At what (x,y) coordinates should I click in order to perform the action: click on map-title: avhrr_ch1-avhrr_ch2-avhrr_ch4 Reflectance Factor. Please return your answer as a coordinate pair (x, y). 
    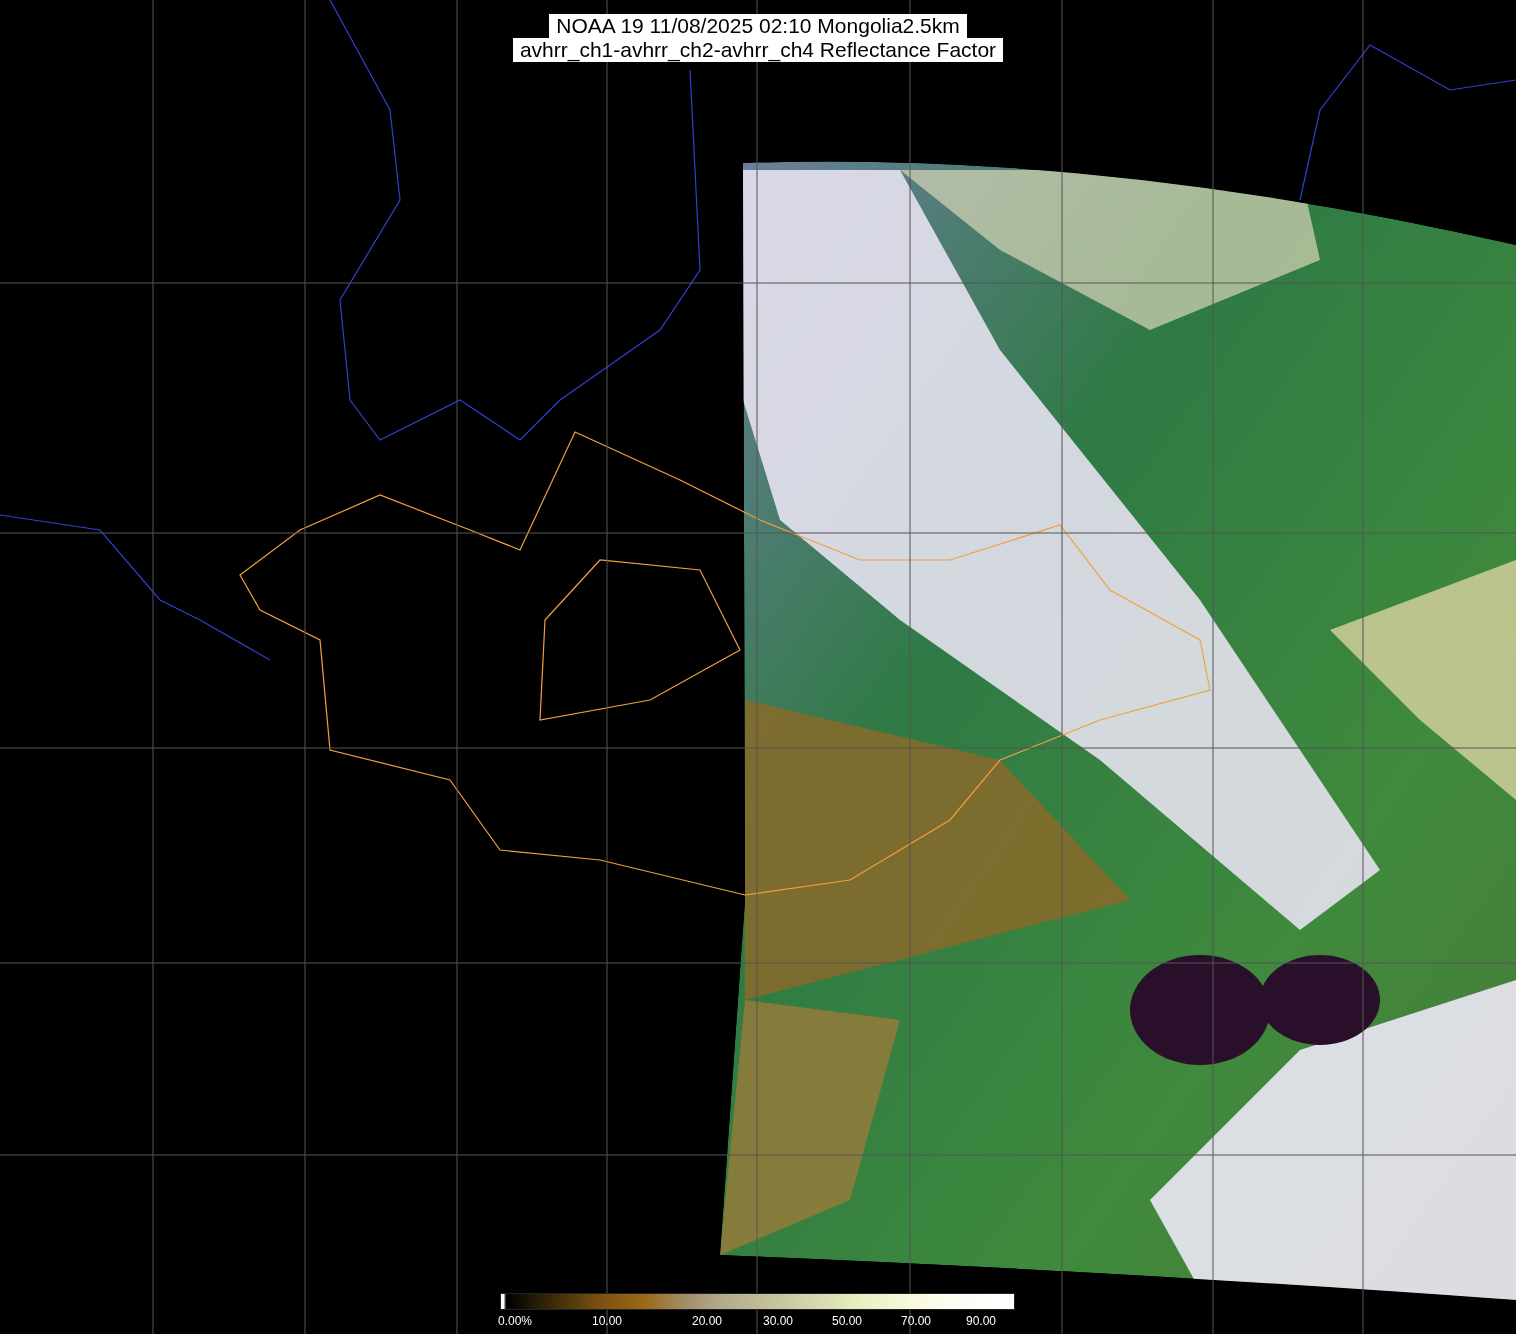
    Looking at the image, I should click on (758, 50).